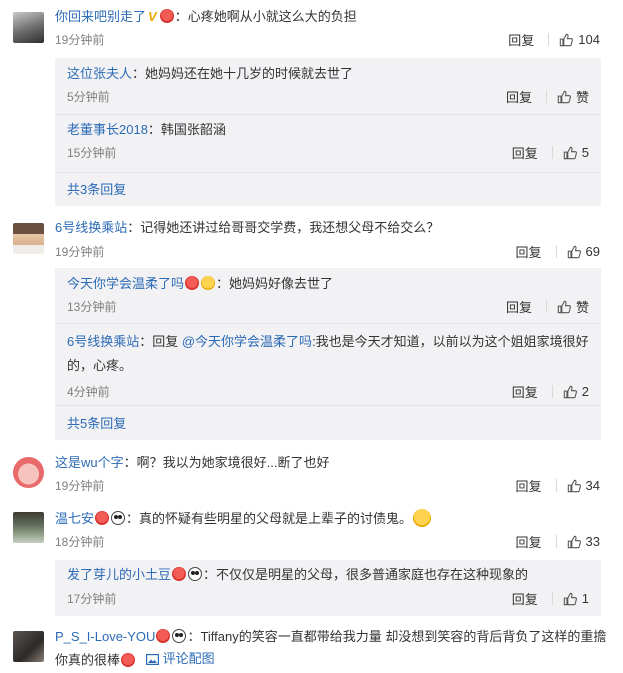 The width and height of the screenshot is (623, 673). Describe the element at coordinates (265, 16) in the screenshot. I see `comment-body: ：心疼她啊从小就这么大的负担` at that location.